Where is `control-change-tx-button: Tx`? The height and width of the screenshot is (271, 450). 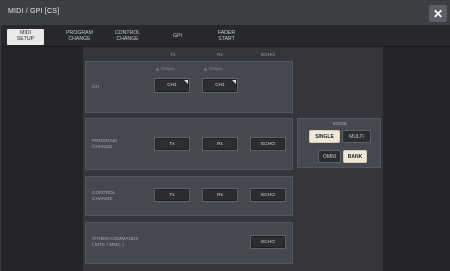 control-change-tx-button: Tx is located at coordinates (172, 195).